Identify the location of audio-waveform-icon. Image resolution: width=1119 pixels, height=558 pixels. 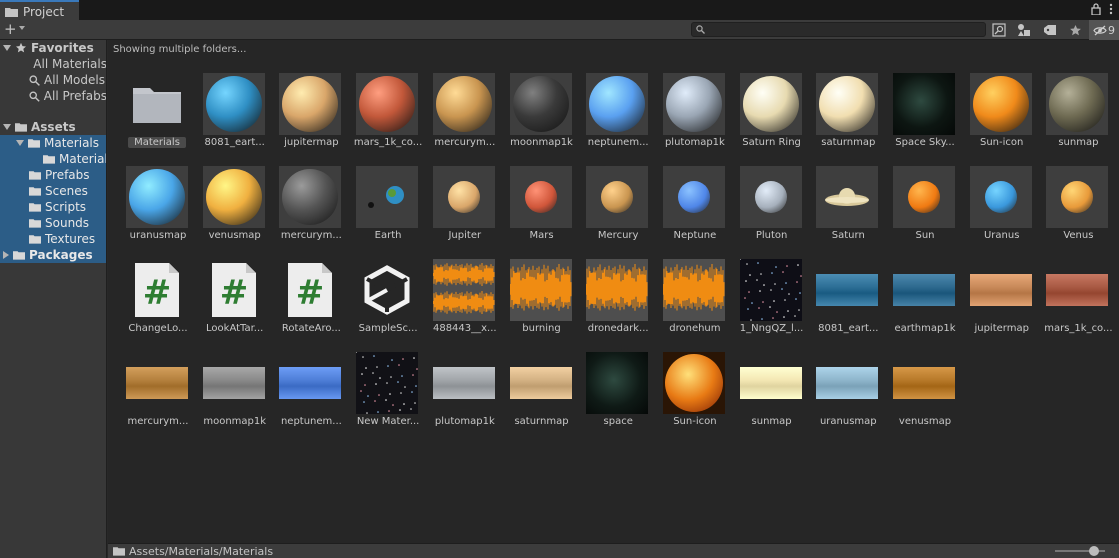
(540, 290).